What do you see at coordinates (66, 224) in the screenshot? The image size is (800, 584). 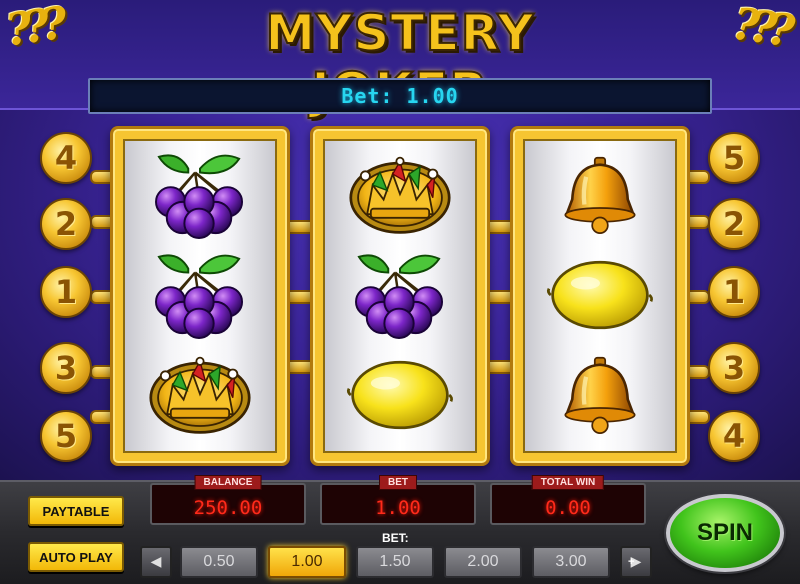 I see `payline-marker-left: 2` at bounding box center [66, 224].